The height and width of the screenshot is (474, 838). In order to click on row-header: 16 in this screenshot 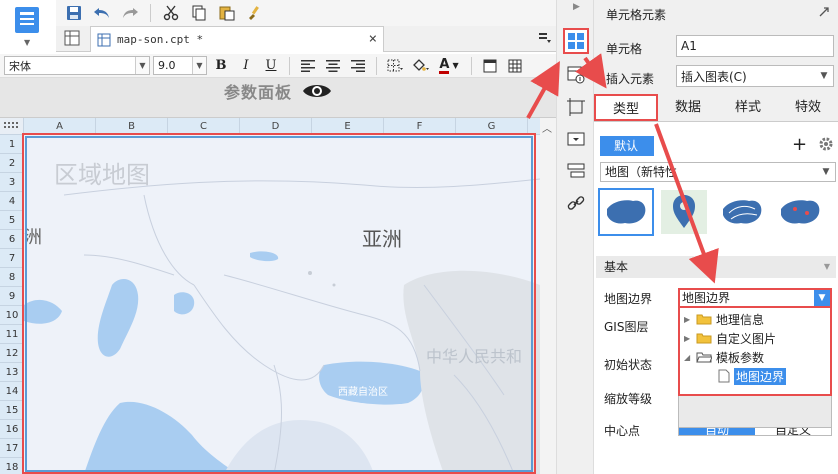, I will do `click(12, 429)`.